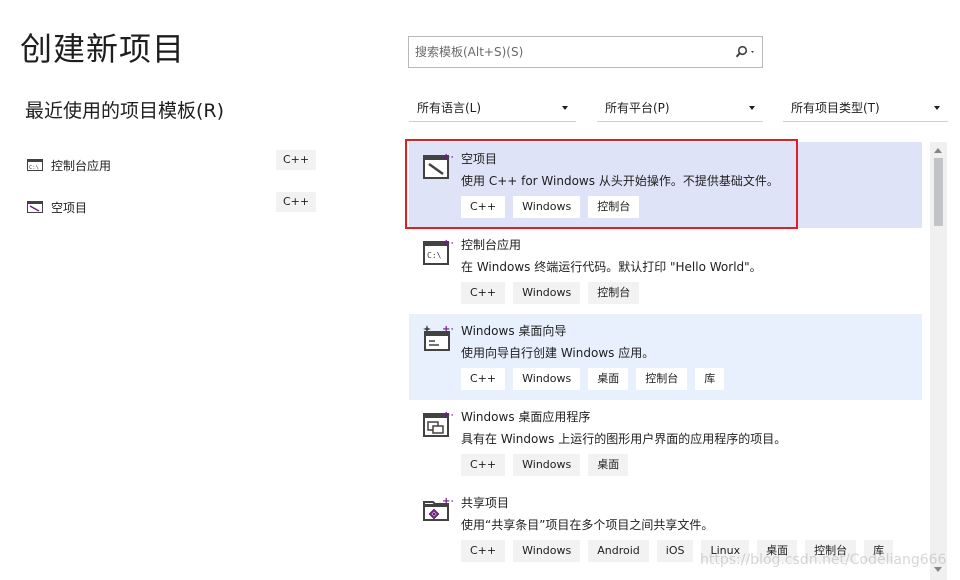 Image resolution: width=960 pixels, height=580 pixels. What do you see at coordinates (624, 439) in the screenshot?
I see `template-description: 具有在 Windows 上运行的图形用户界面的应用程序的项目。` at bounding box center [624, 439].